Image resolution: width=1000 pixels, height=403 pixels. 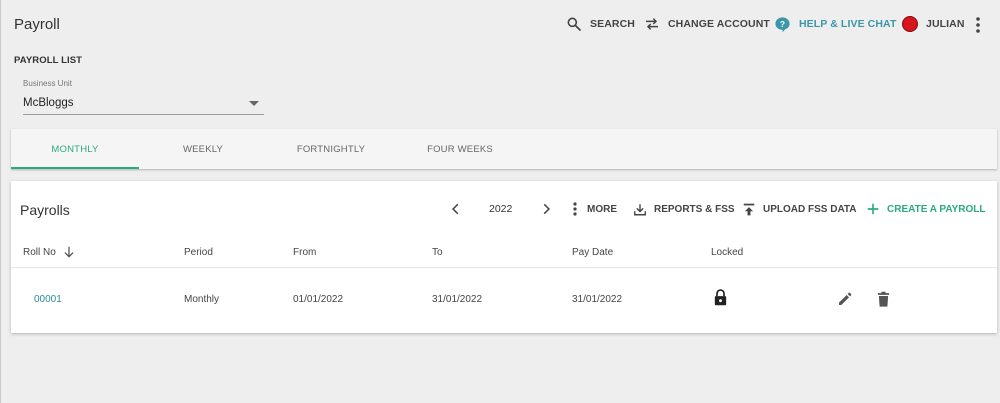 I want to click on user-menu-button: JULIAN, so click(x=933, y=24).